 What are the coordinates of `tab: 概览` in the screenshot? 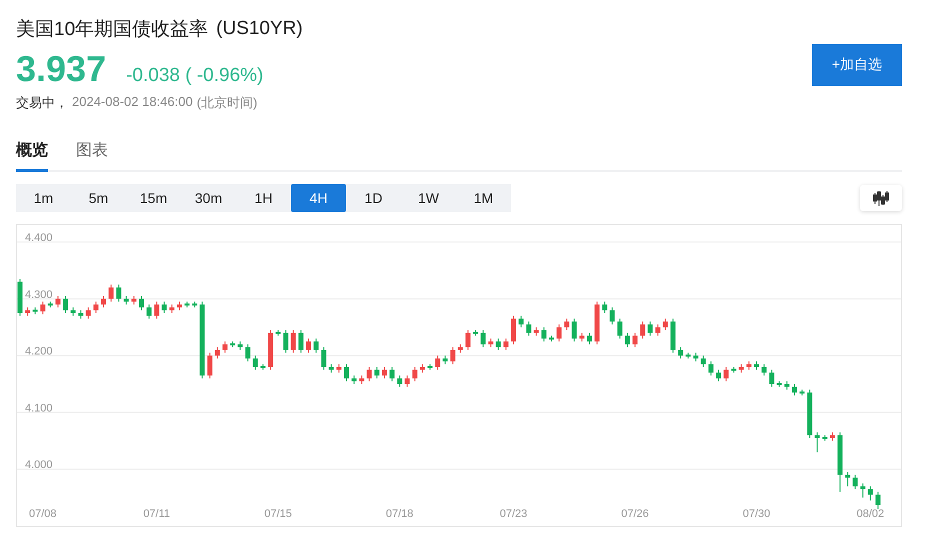 It's located at (32, 153).